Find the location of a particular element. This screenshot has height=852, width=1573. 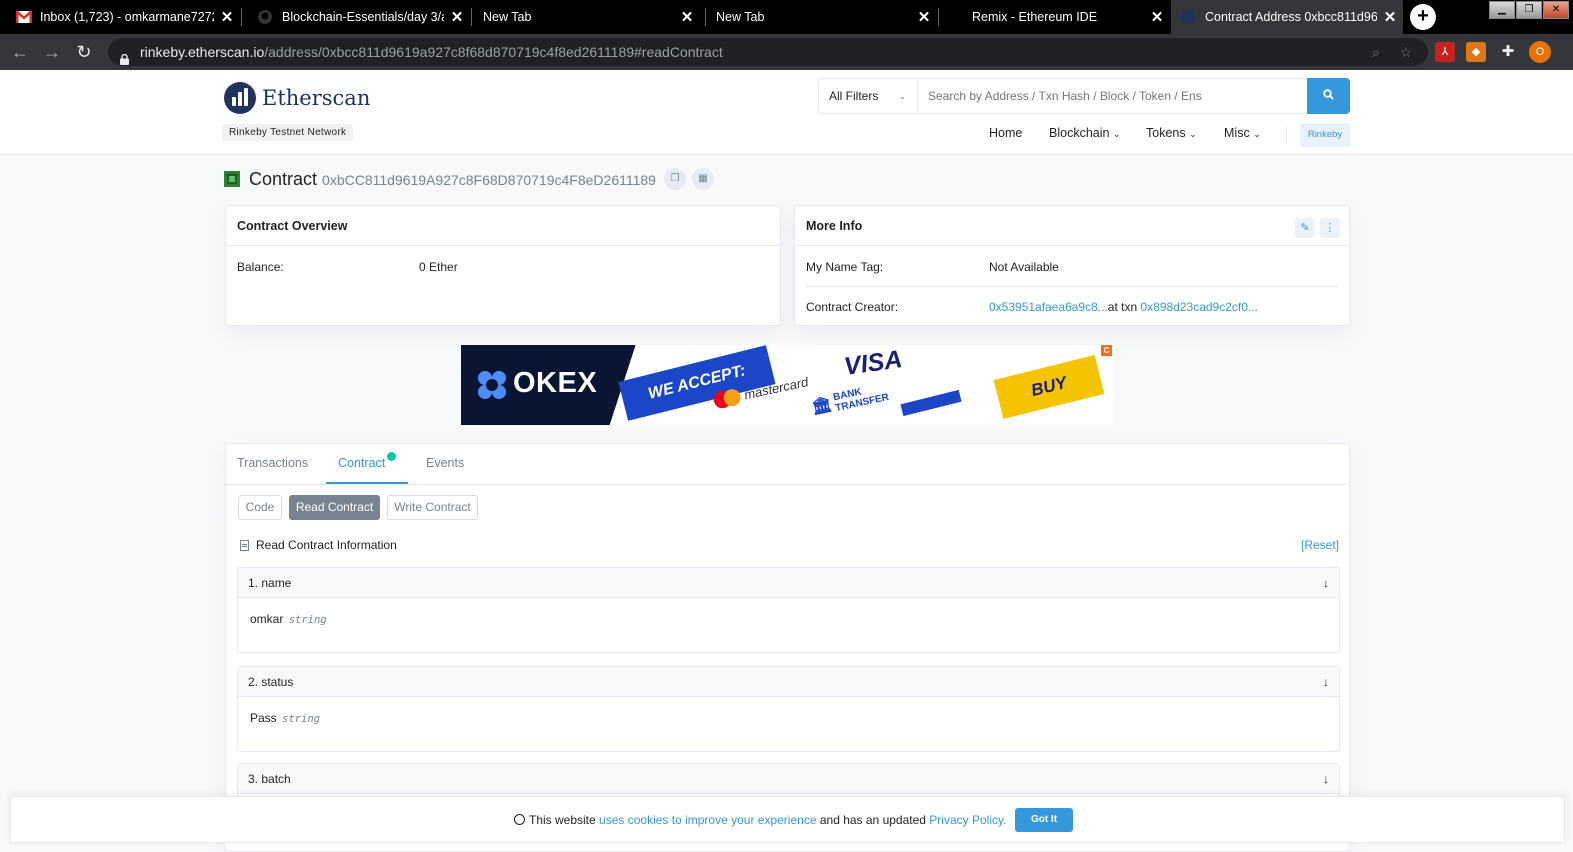

write-contract-button: Write Contract is located at coordinates (432, 507).